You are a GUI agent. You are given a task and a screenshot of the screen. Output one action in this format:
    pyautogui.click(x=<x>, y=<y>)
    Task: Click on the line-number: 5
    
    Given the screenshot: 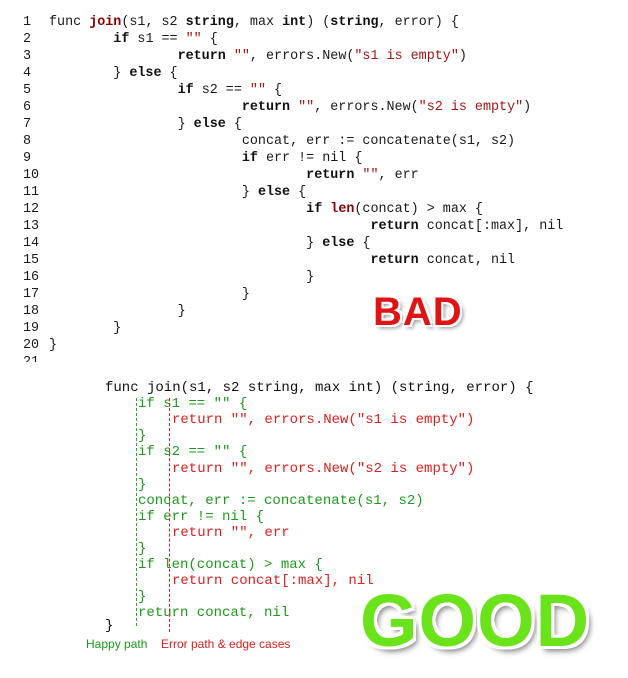 What is the action you would take?
    pyautogui.click(x=27, y=90)
    